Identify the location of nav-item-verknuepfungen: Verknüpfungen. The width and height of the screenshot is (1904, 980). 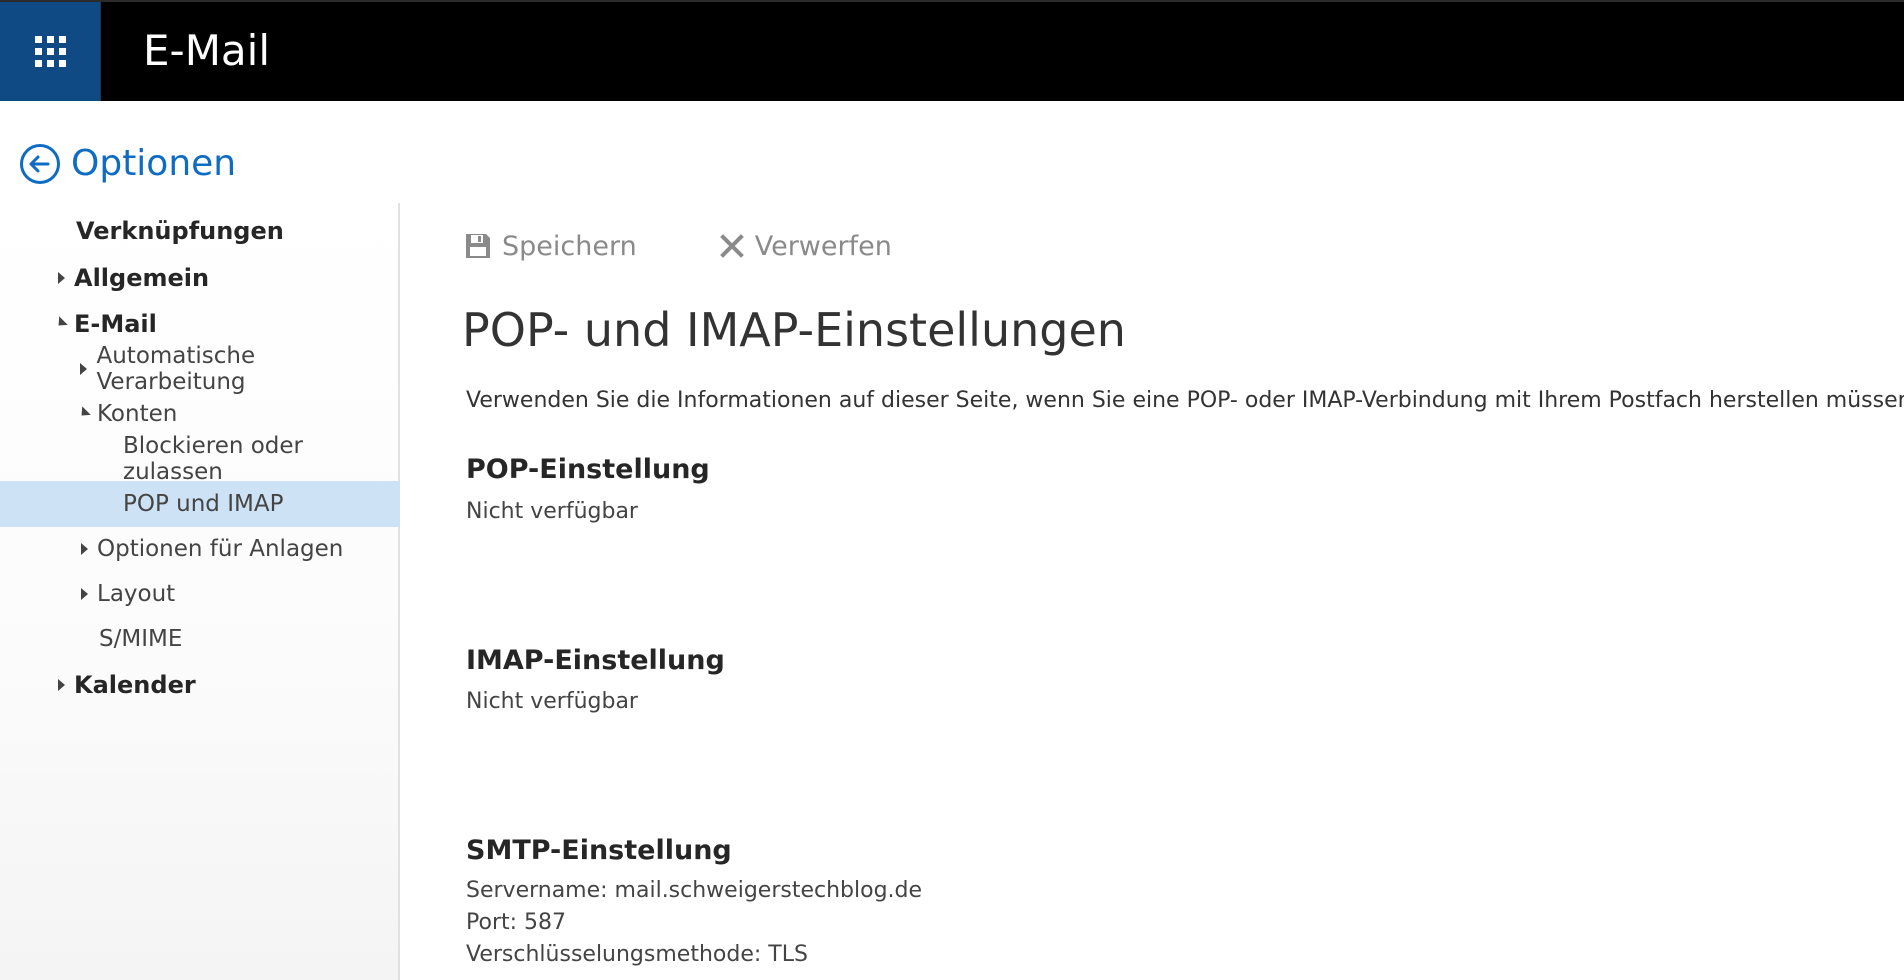
(200, 231).